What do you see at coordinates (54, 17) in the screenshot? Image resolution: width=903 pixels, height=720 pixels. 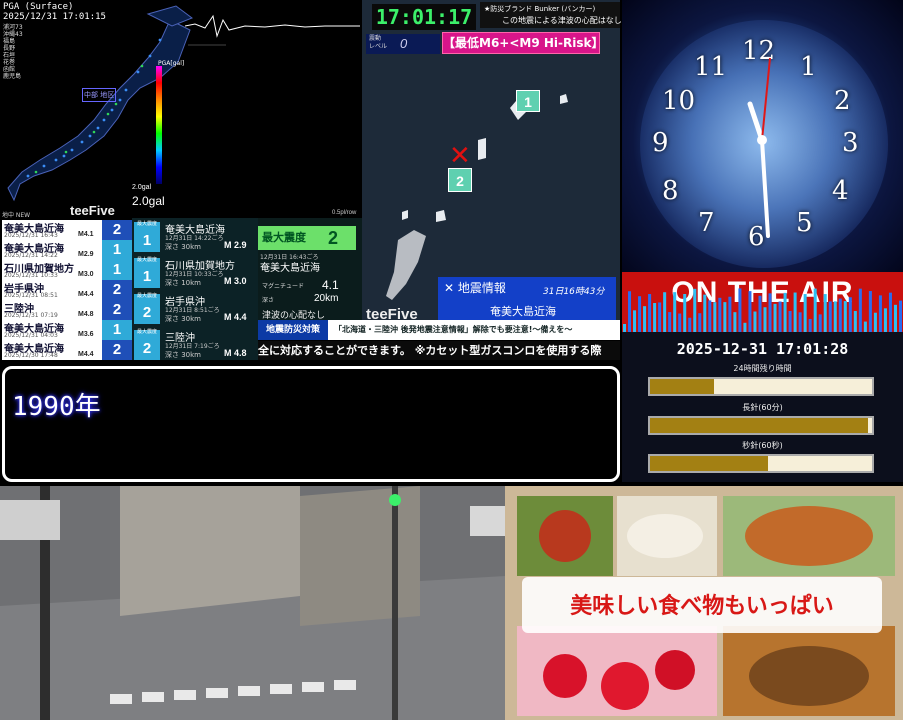 I see `pga-timestamp: 2025/12/31 17:01:15` at bounding box center [54, 17].